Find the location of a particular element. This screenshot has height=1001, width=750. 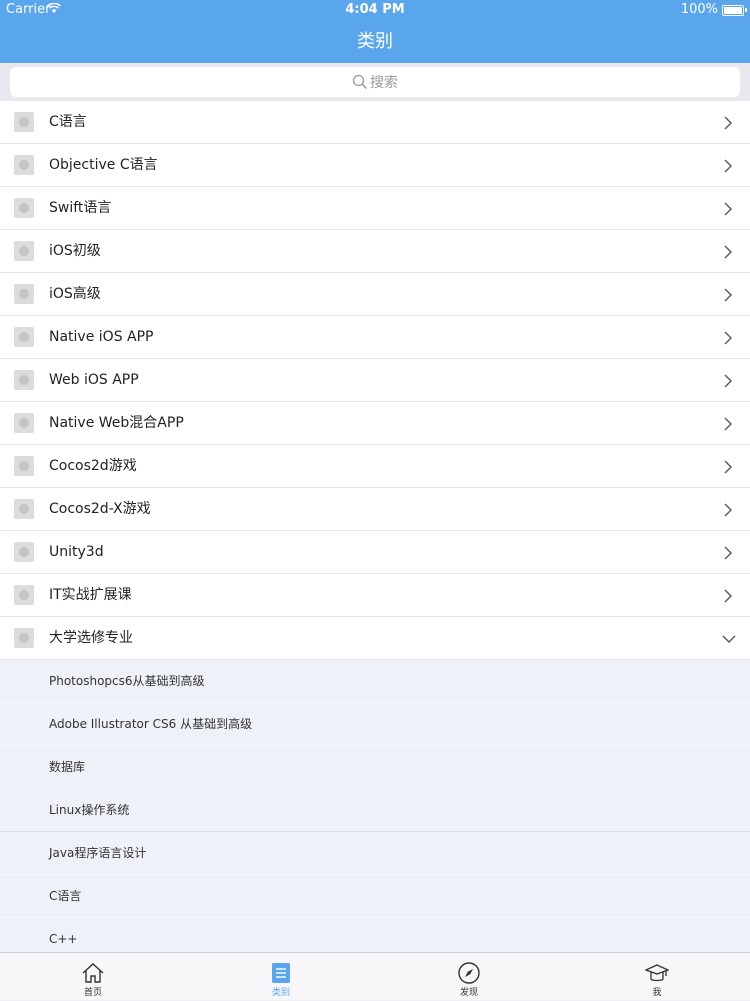

category-label: IT实战扩展课 is located at coordinates (90, 595).